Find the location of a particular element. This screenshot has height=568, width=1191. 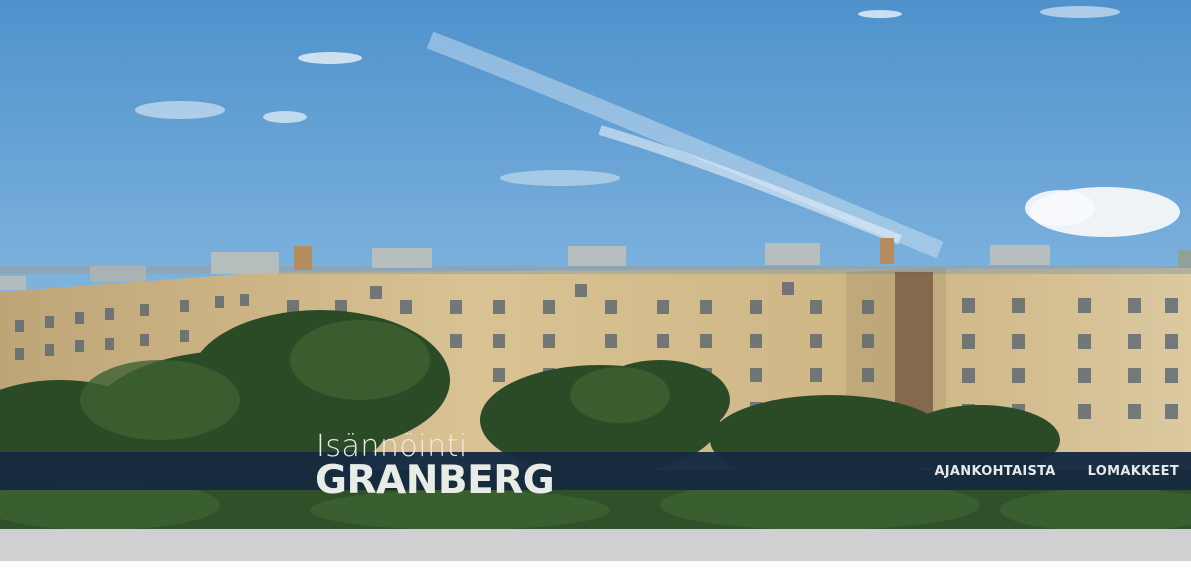

nav-item-lomakkeet: LOMAKKEET is located at coordinates (1133, 471).